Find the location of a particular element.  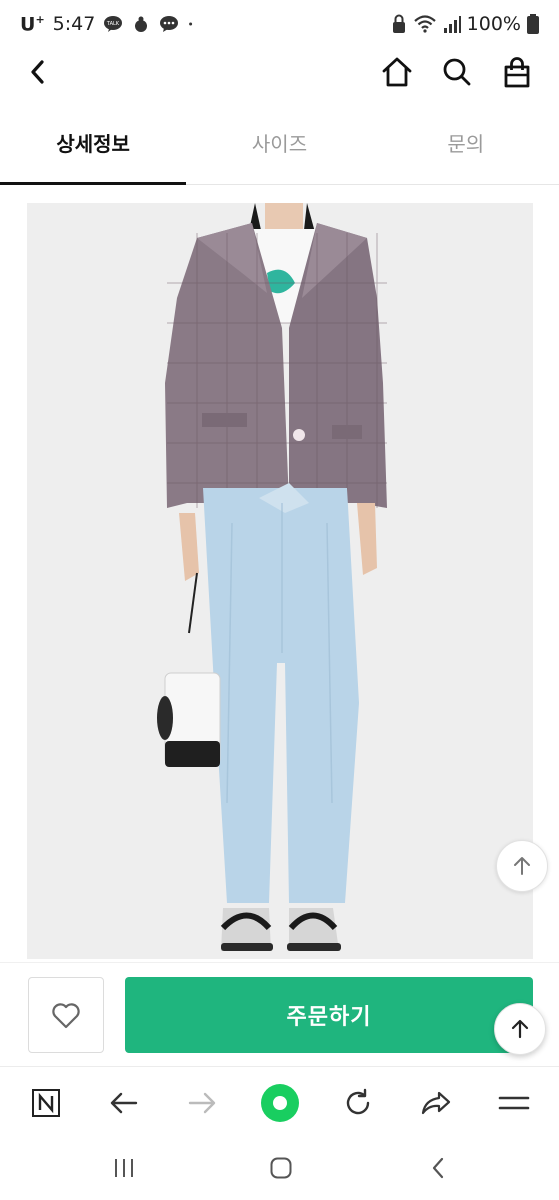

browser-home-button is located at coordinates (280, 1103).